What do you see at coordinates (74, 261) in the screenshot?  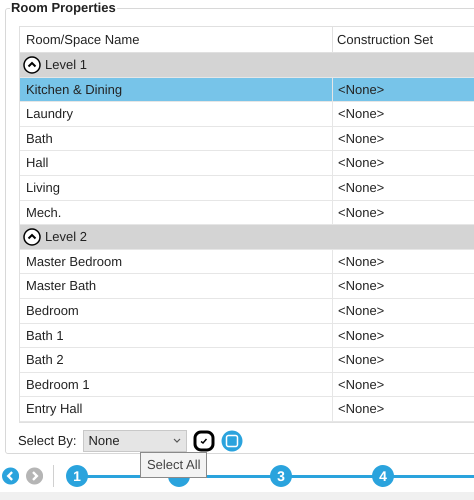 I see `room-name: Master Bedroom` at bounding box center [74, 261].